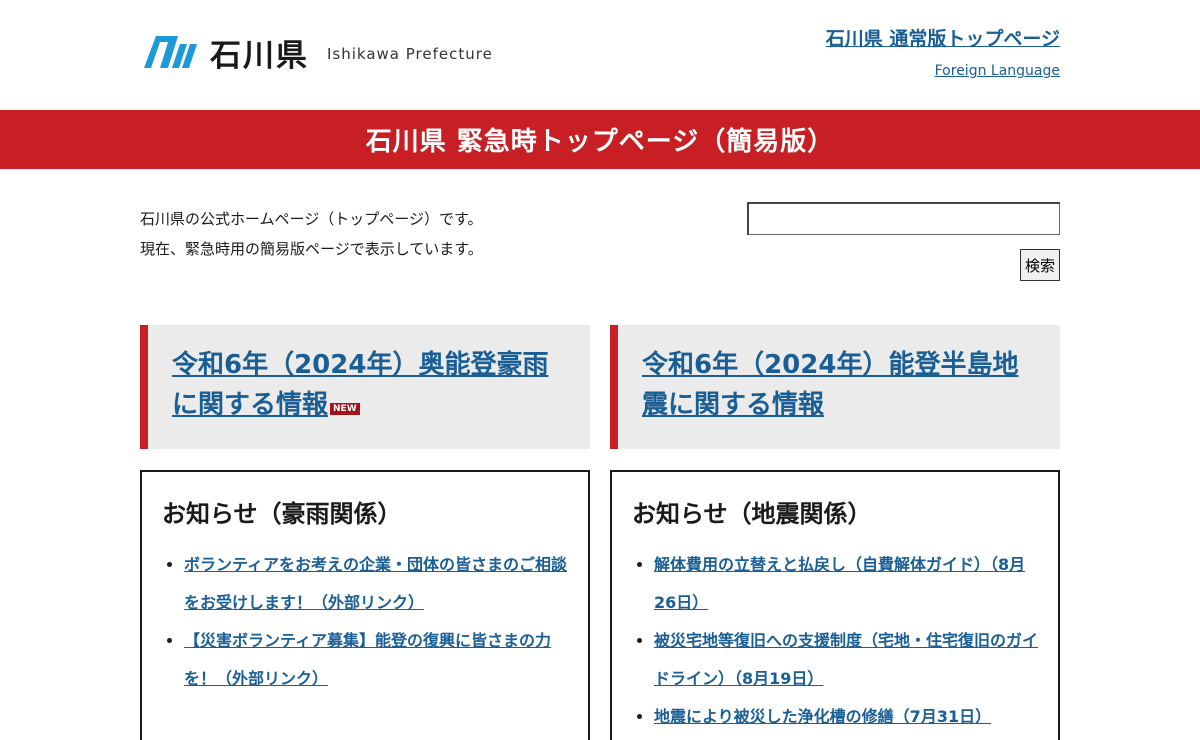 This screenshot has height=740, width=1200. What do you see at coordinates (1040, 265) in the screenshot?
I see `search-button: 検索` at bounding box center [1040, 265].